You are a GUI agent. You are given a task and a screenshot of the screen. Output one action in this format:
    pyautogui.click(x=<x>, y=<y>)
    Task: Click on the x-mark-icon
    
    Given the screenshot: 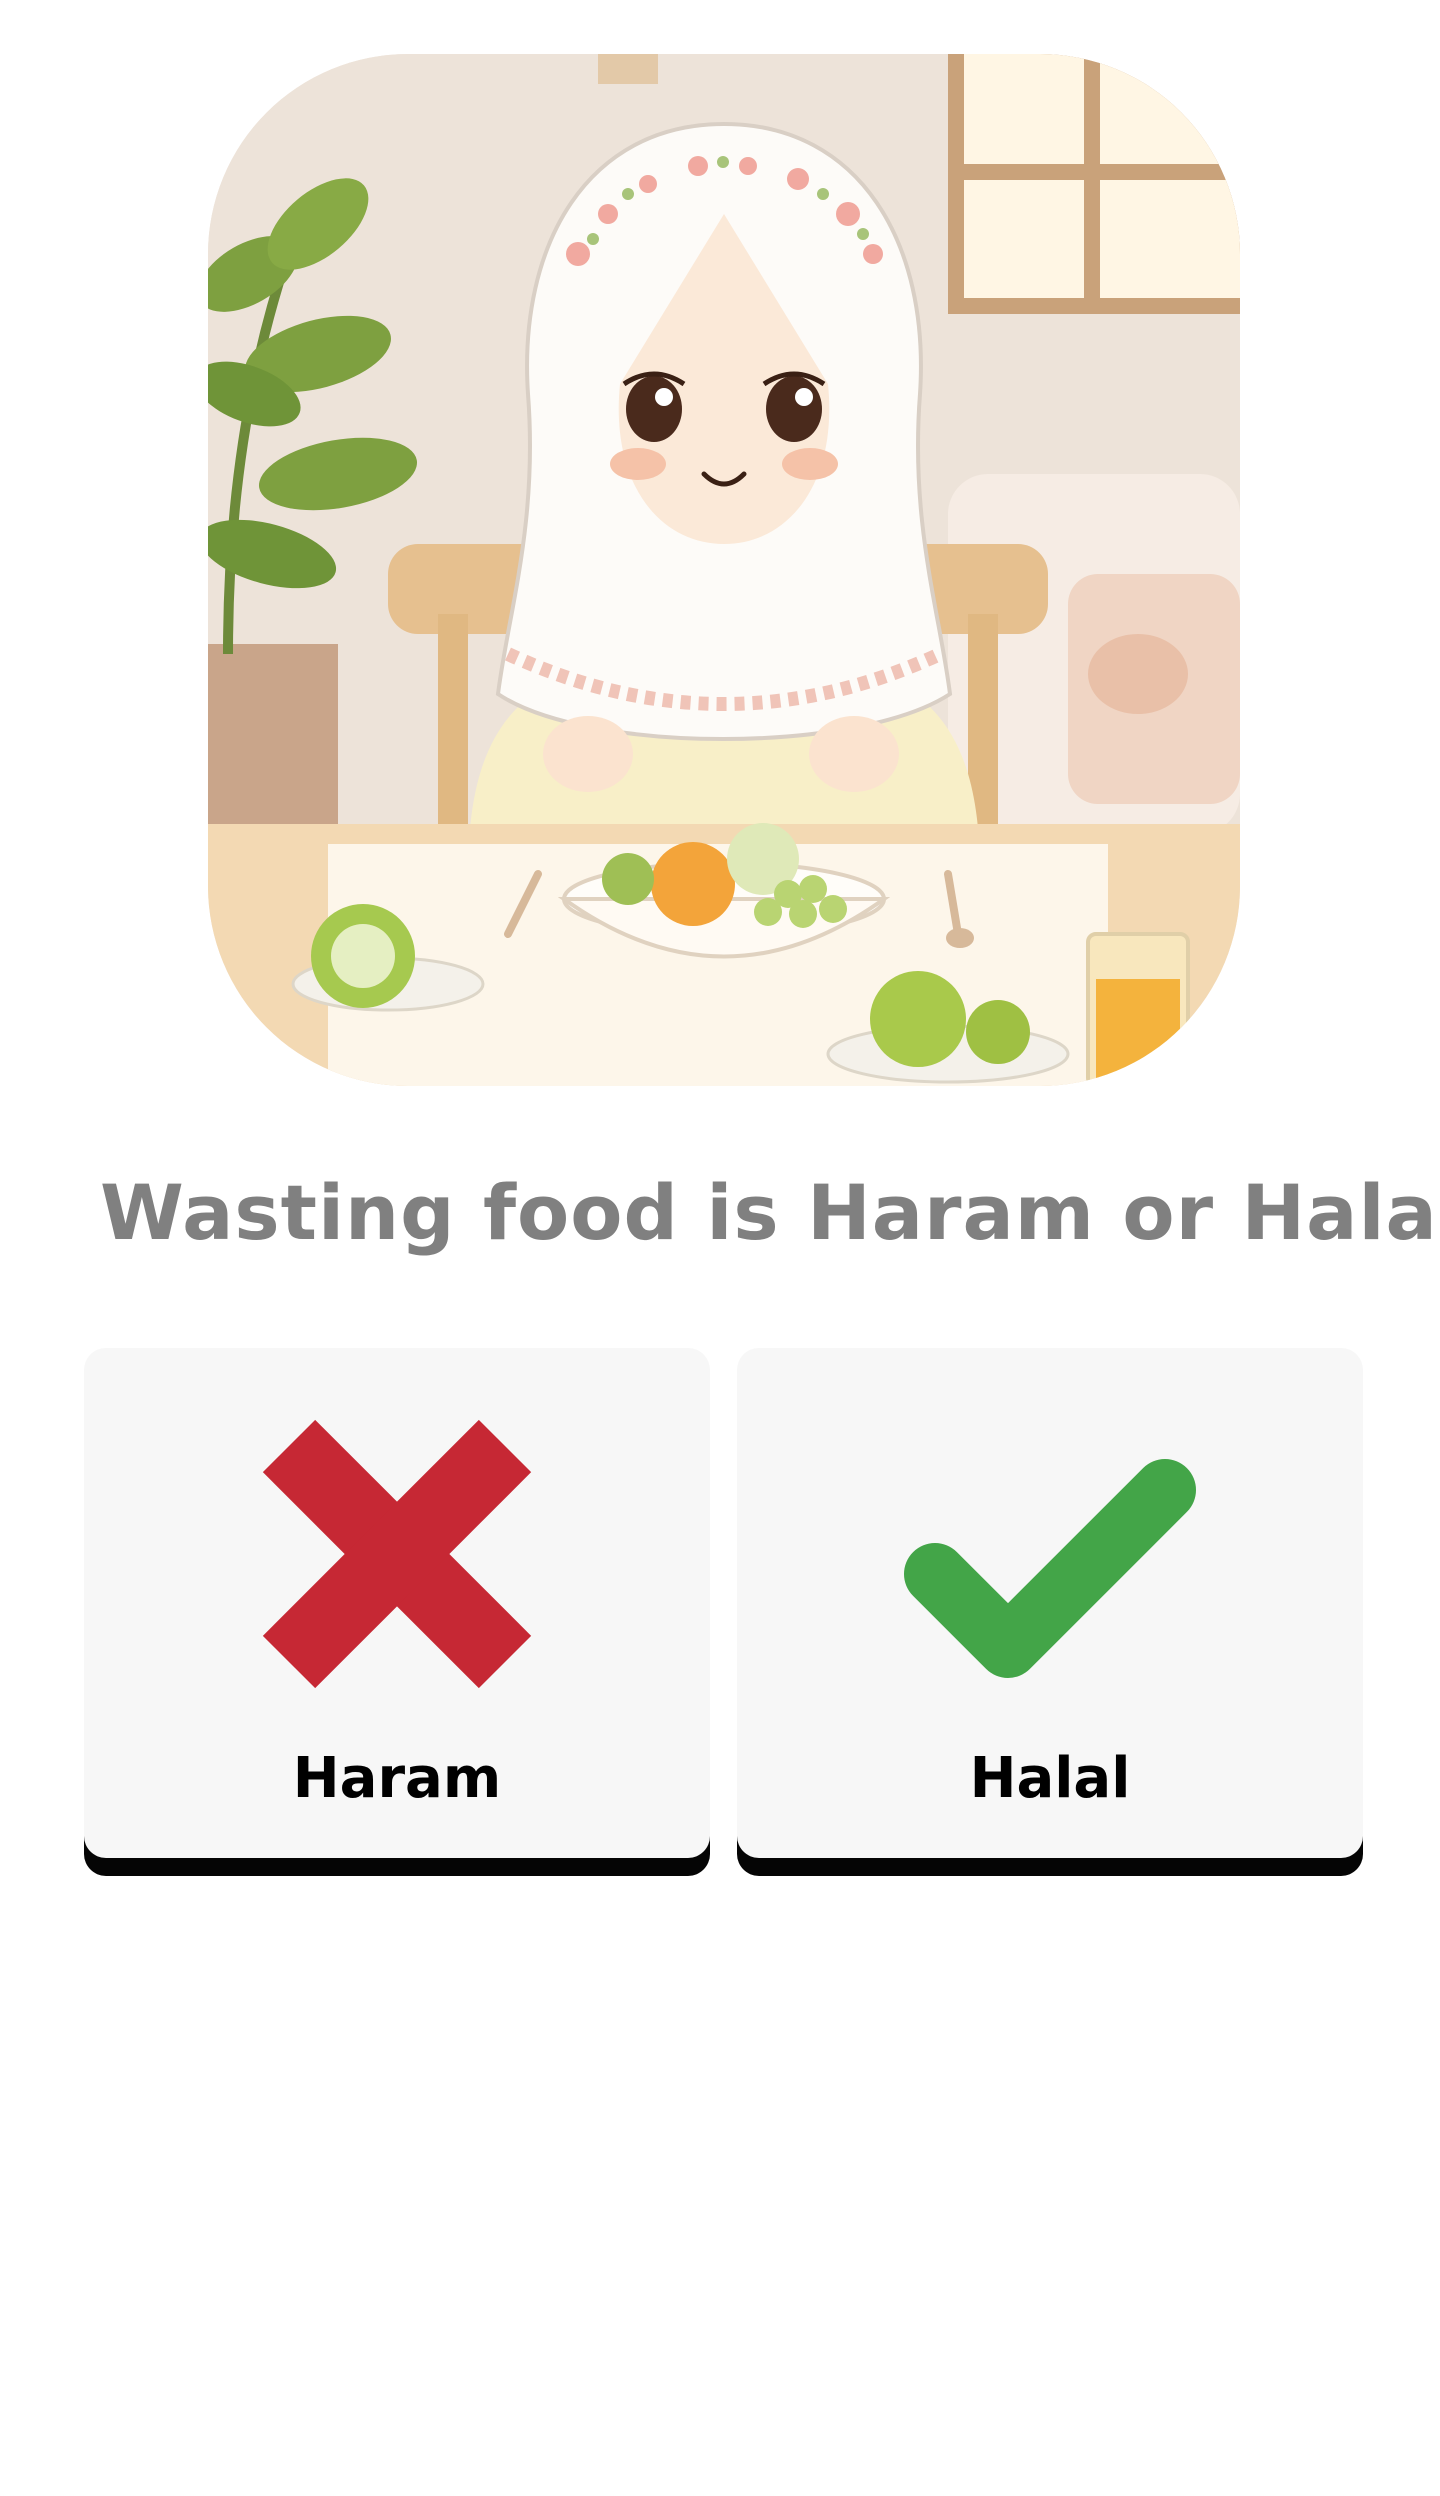 What is the action you would take?
    pyautogui.click(x=397, y=1554)
    